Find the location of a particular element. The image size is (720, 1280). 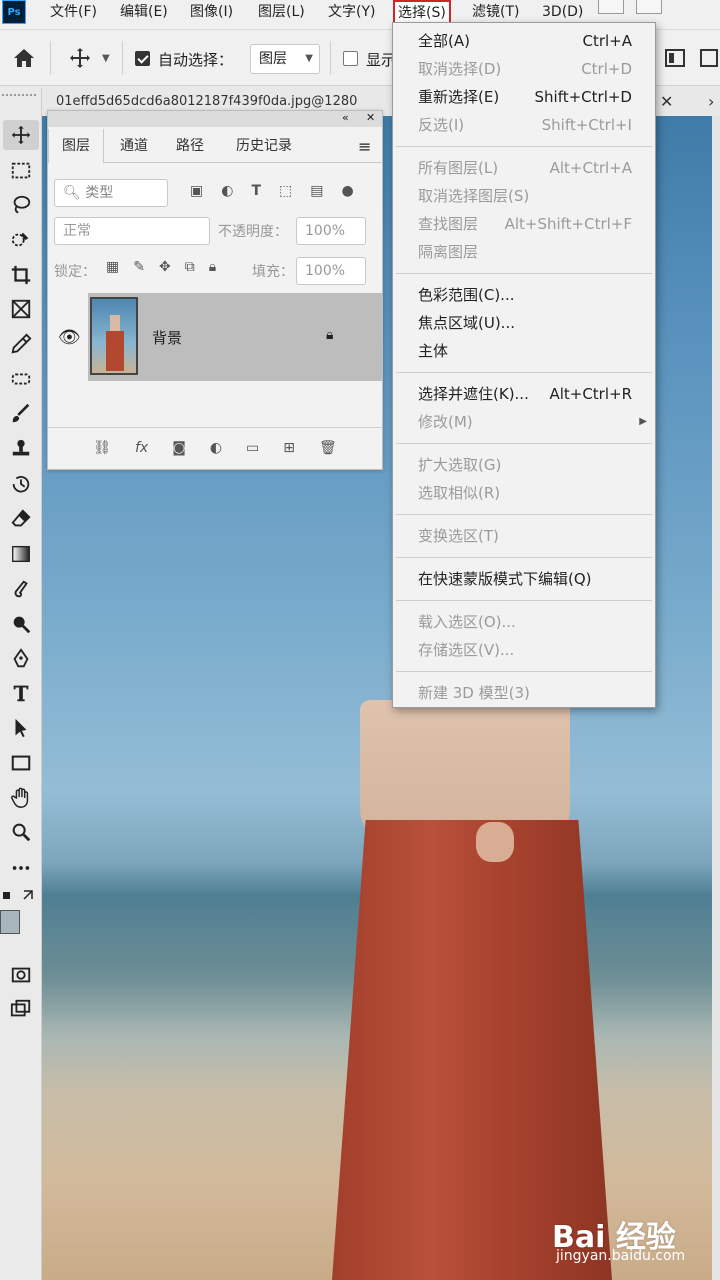

tab-paths: 路径 is located at coordinates (190, 146).